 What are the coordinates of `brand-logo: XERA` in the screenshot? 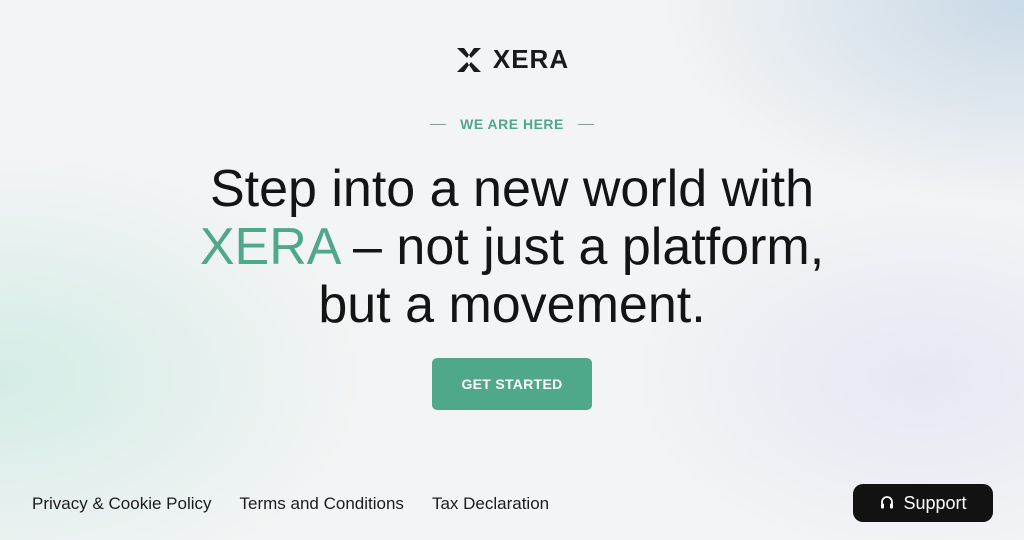 It's located at (512, 59).